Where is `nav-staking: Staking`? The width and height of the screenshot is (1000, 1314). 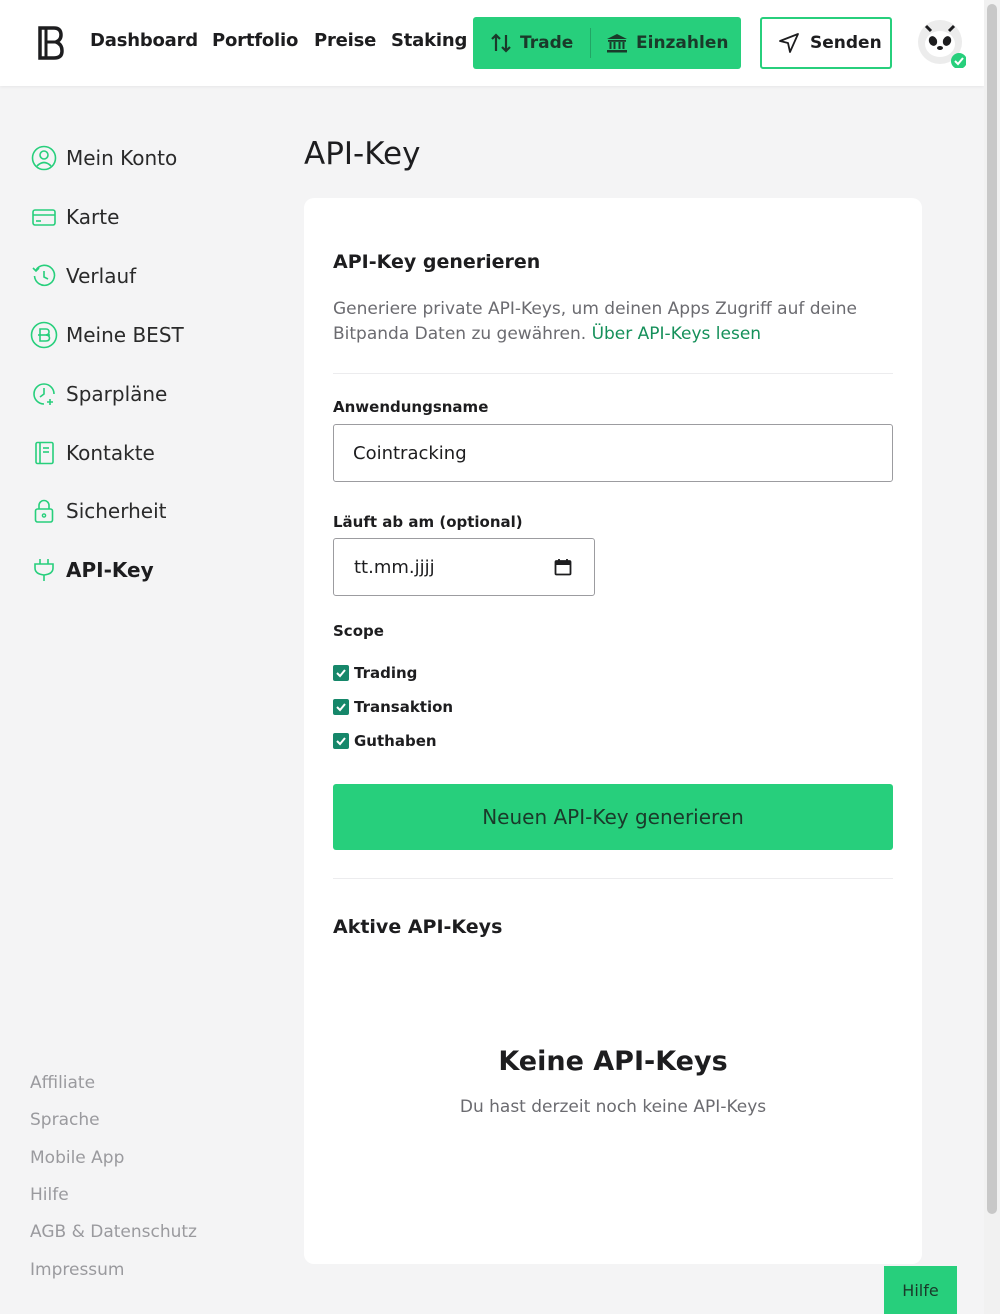 nav-staking: Staking is located at coordinates (429, 40).